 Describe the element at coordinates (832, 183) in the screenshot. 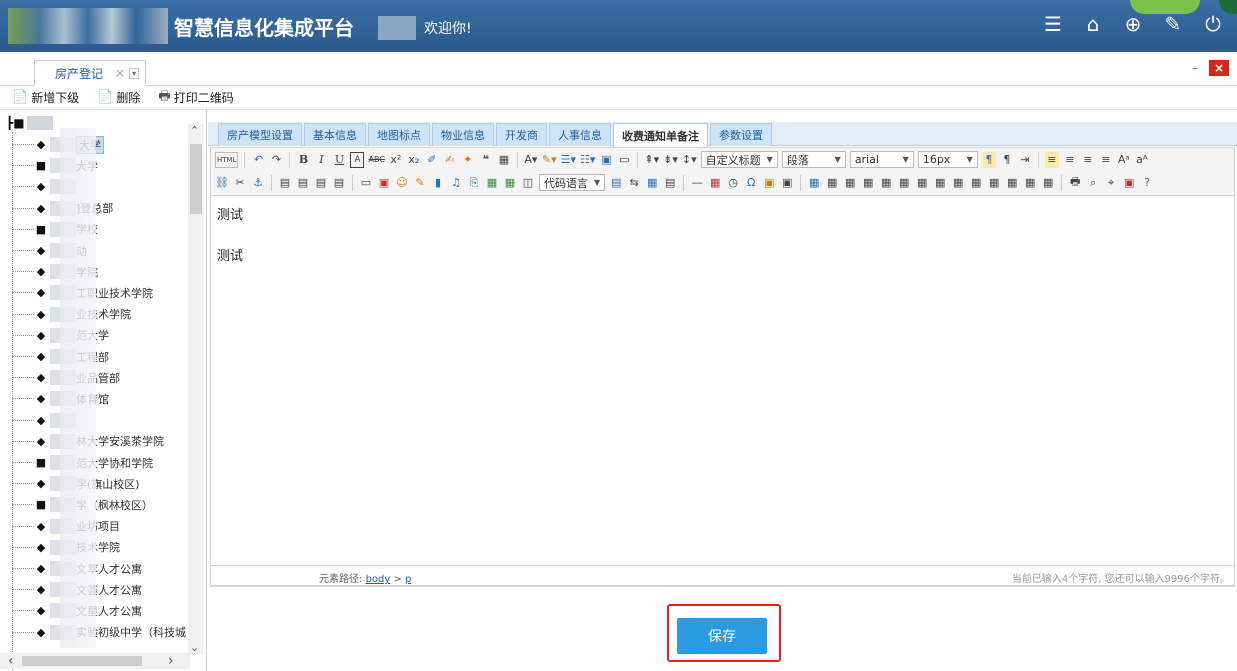

I see `delete-table-icon: ▦` at that location.